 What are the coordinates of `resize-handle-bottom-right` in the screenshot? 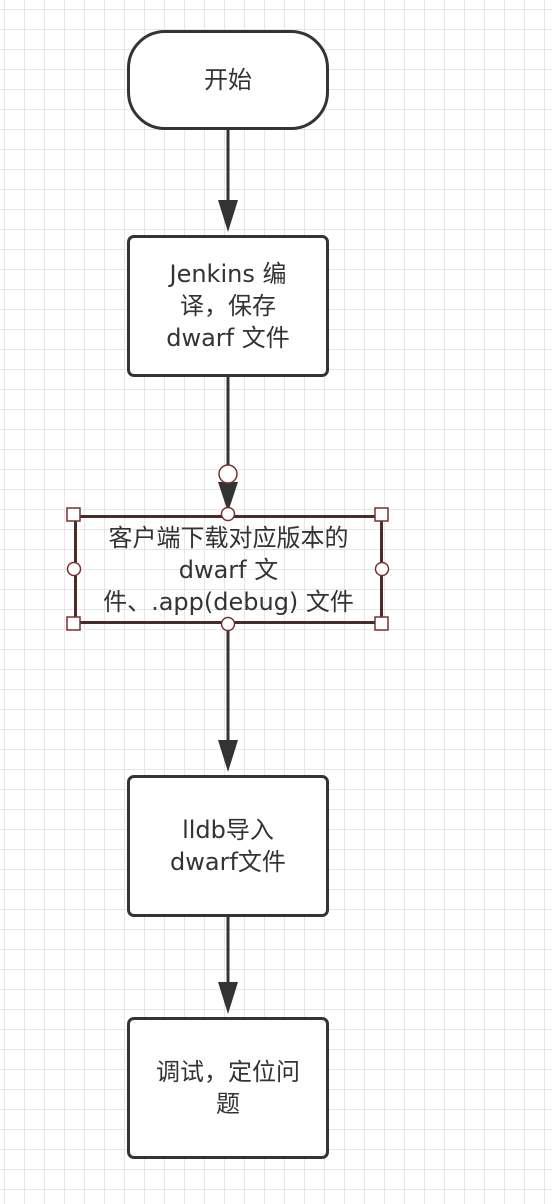 It's located at (381, 623).